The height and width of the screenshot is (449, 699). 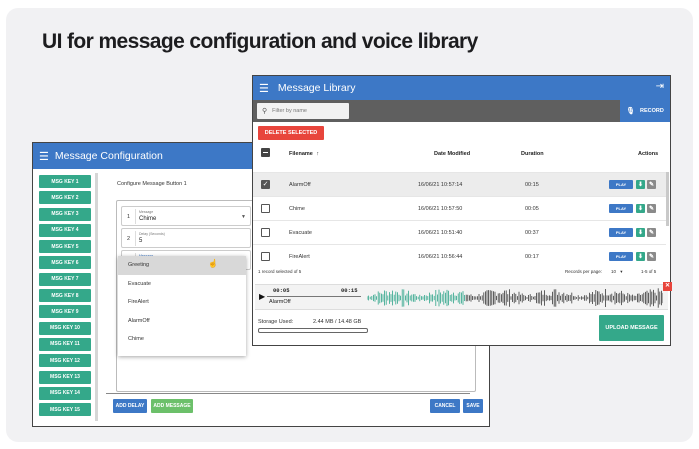 I want to click on msg-key-button: MSG KEY 12, so click(x=65, y=361).